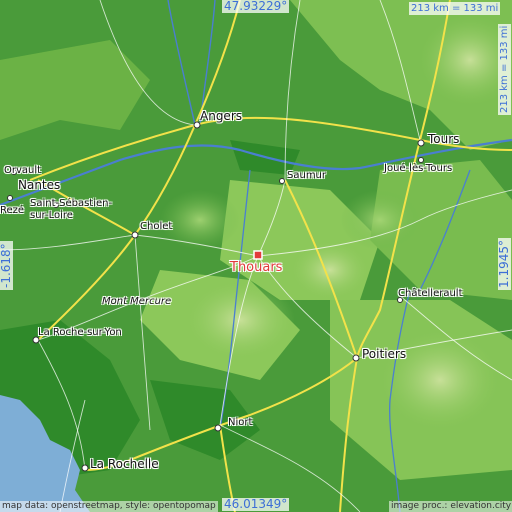  What do you see at coordinates (256, 6) in the screenshot?
I see `coord-north: 47.93229°` at bounding box center [256, 6].